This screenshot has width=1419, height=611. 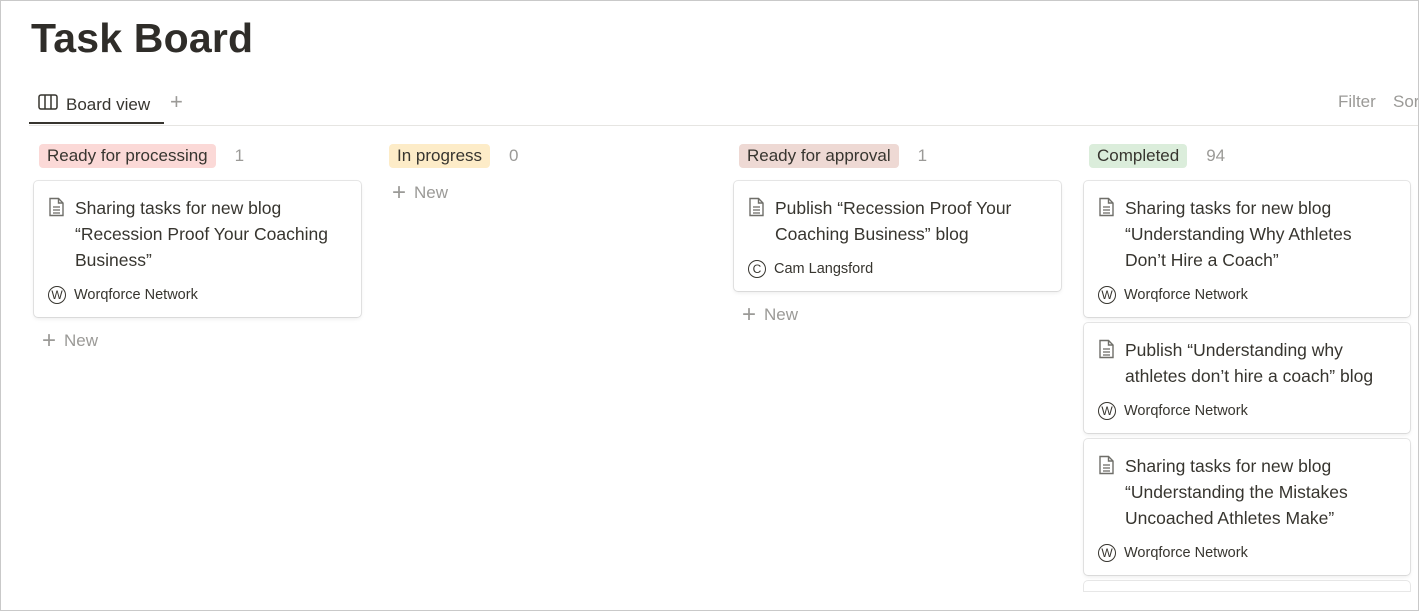 I want to click on board-card-partial, so click(x=1247, y=586).